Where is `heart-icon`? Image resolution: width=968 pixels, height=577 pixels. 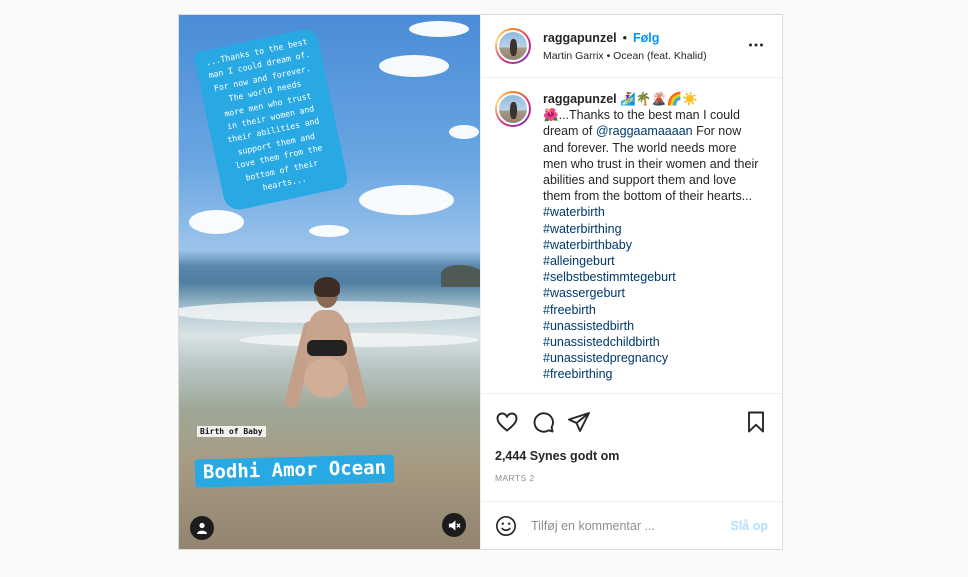
heart-icon is located at coordinates (507, 422).